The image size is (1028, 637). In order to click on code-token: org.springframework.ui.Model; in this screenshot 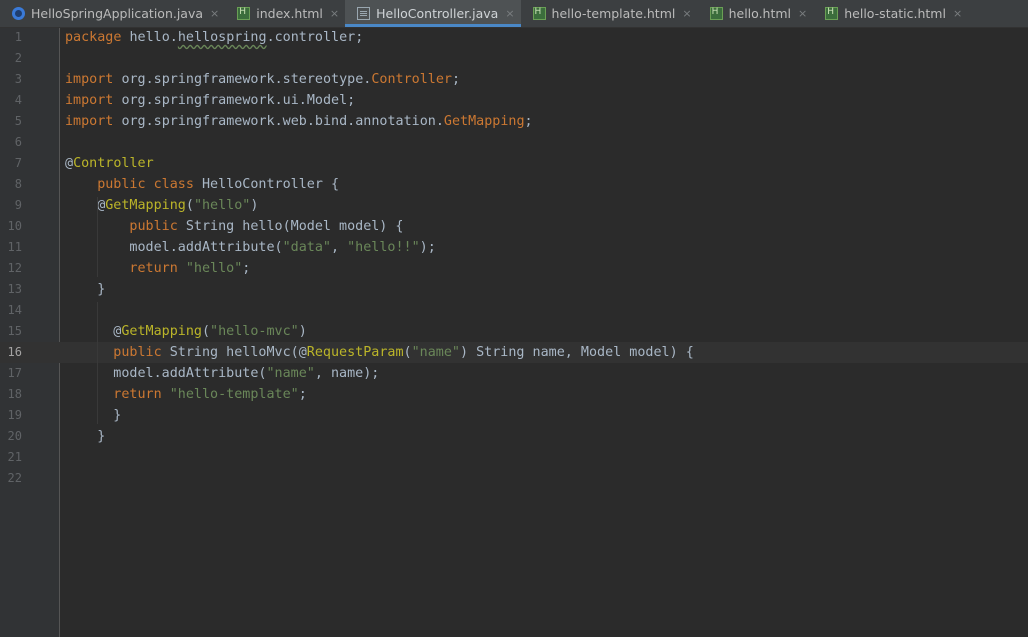, I will do `click(238, 100)`.